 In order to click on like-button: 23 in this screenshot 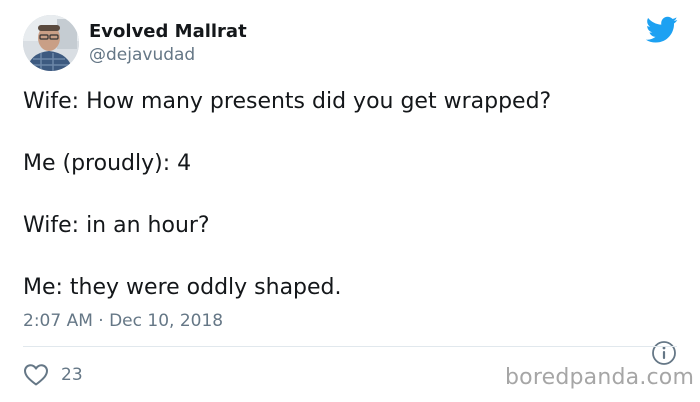, I will do `click(53, 375)`.